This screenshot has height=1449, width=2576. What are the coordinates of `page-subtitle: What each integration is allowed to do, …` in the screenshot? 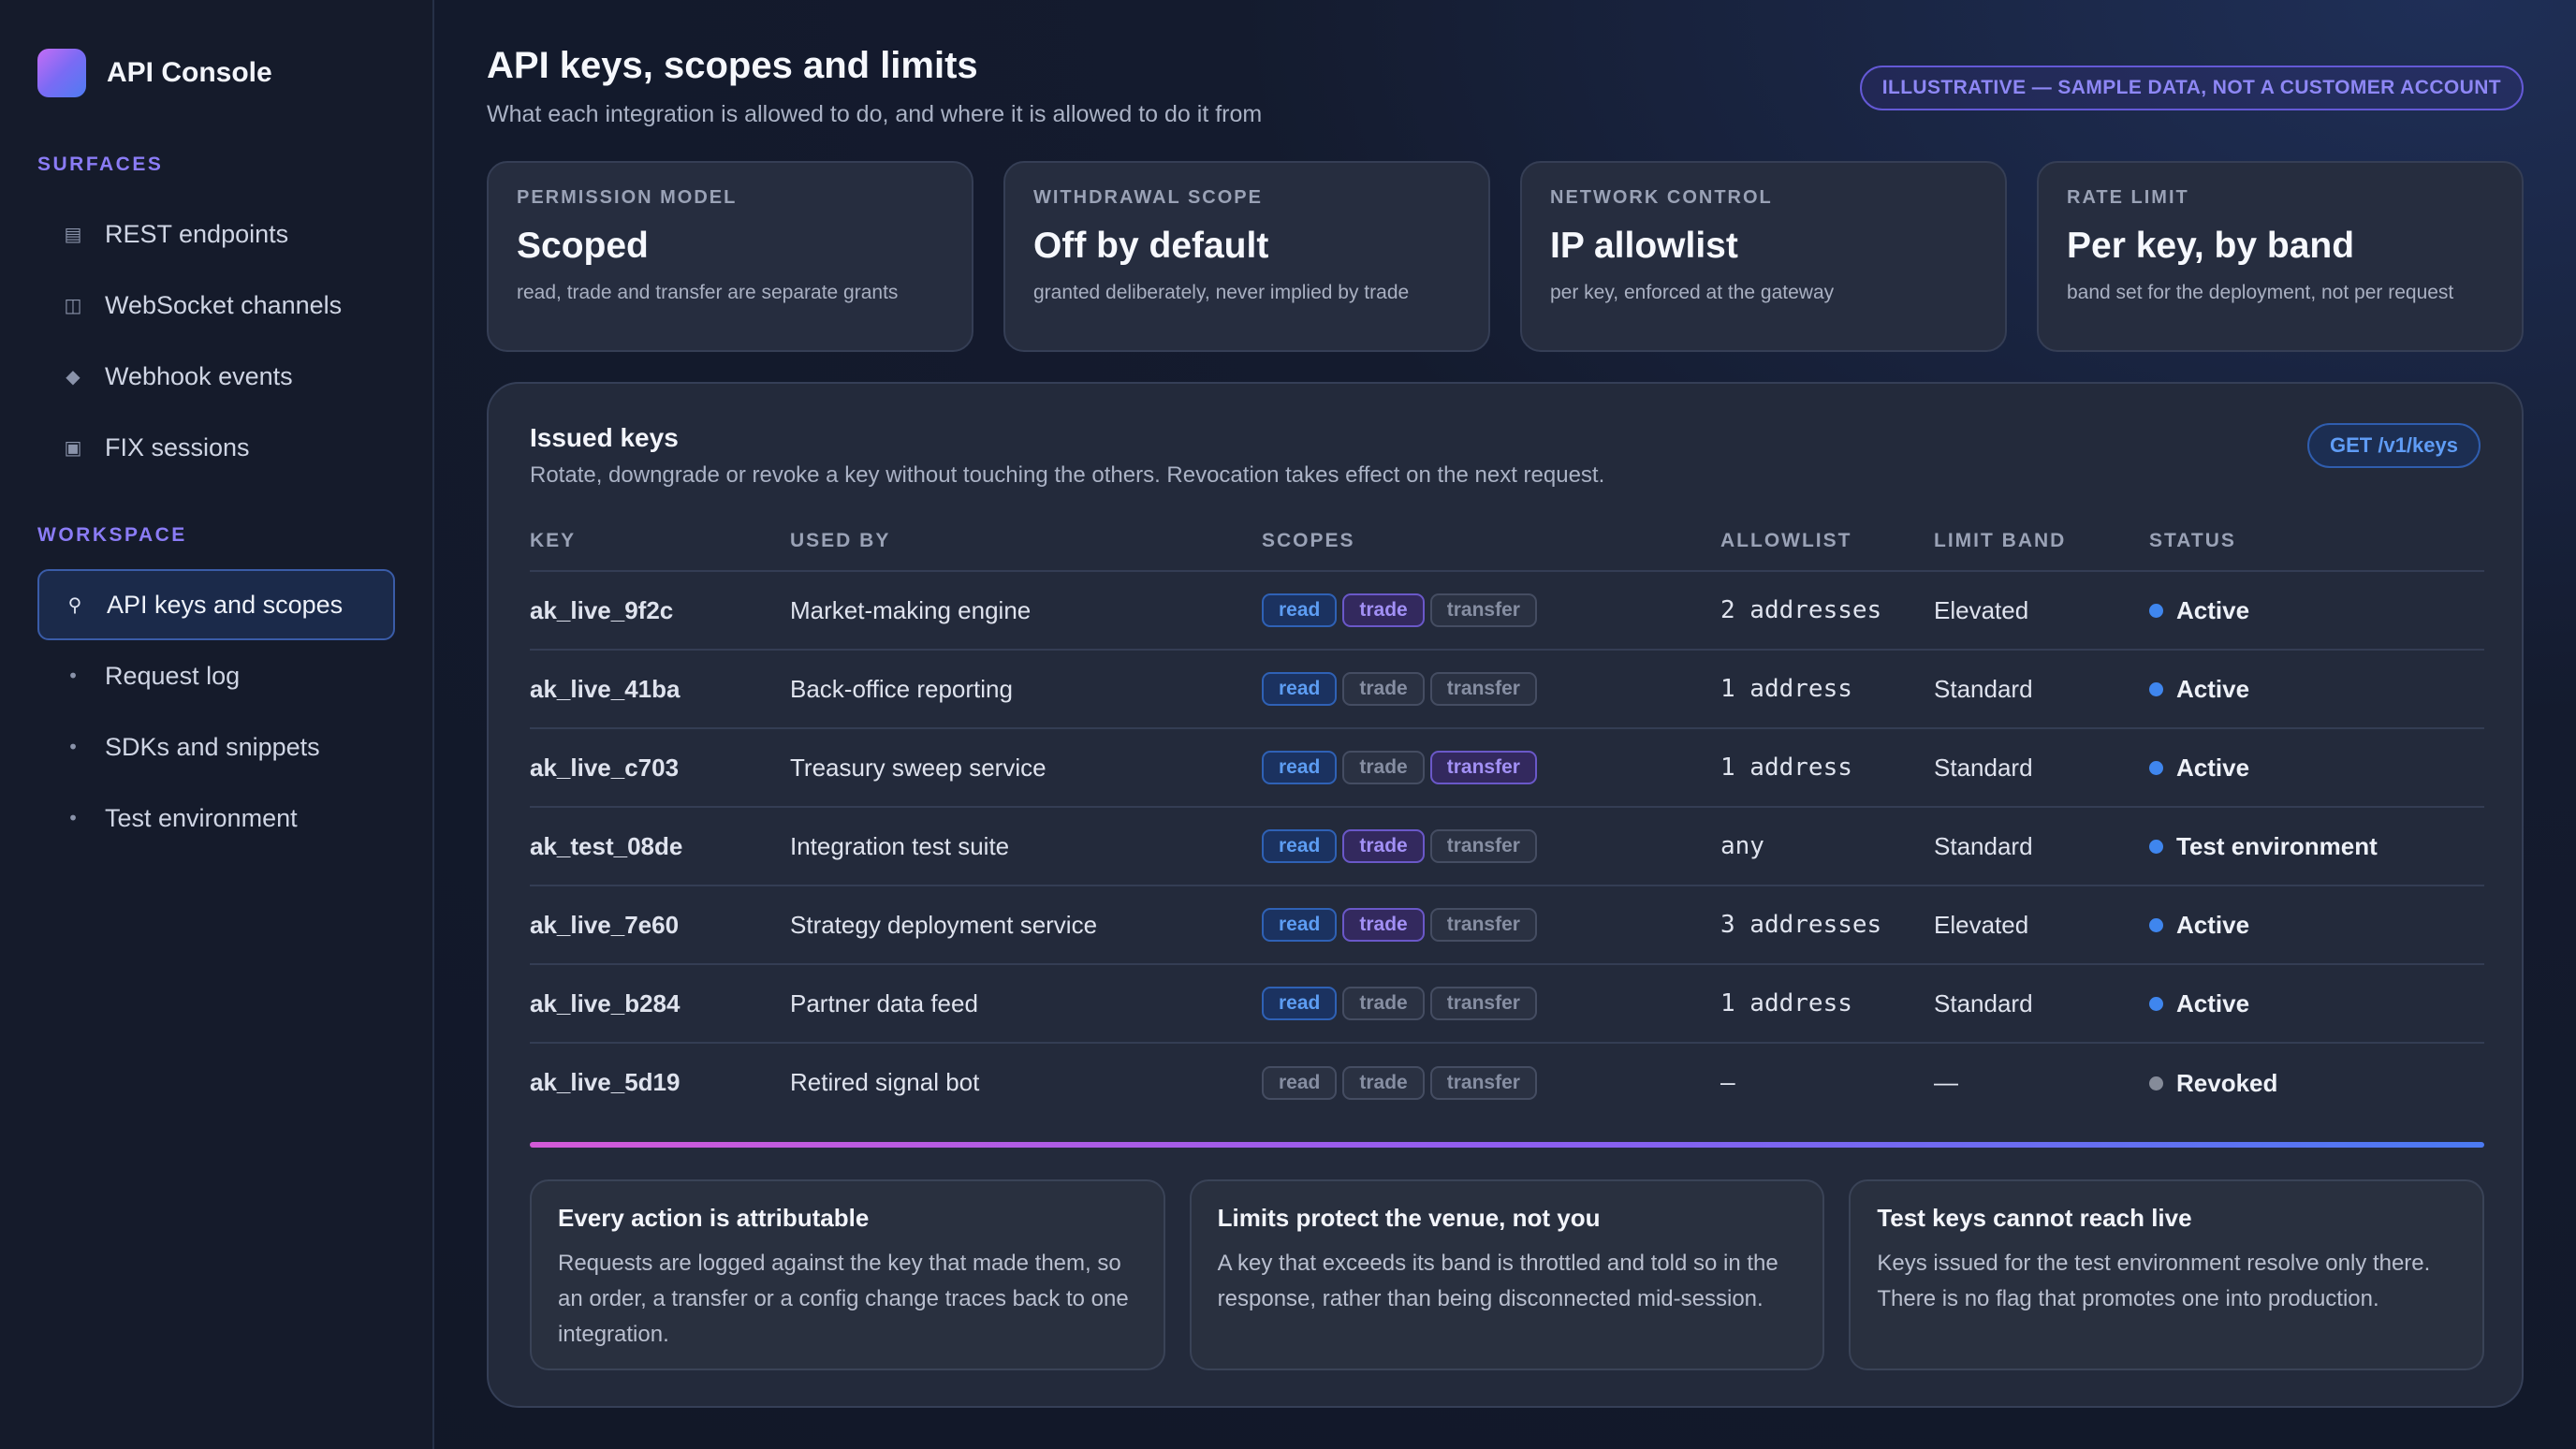 It's located at (875, 114).